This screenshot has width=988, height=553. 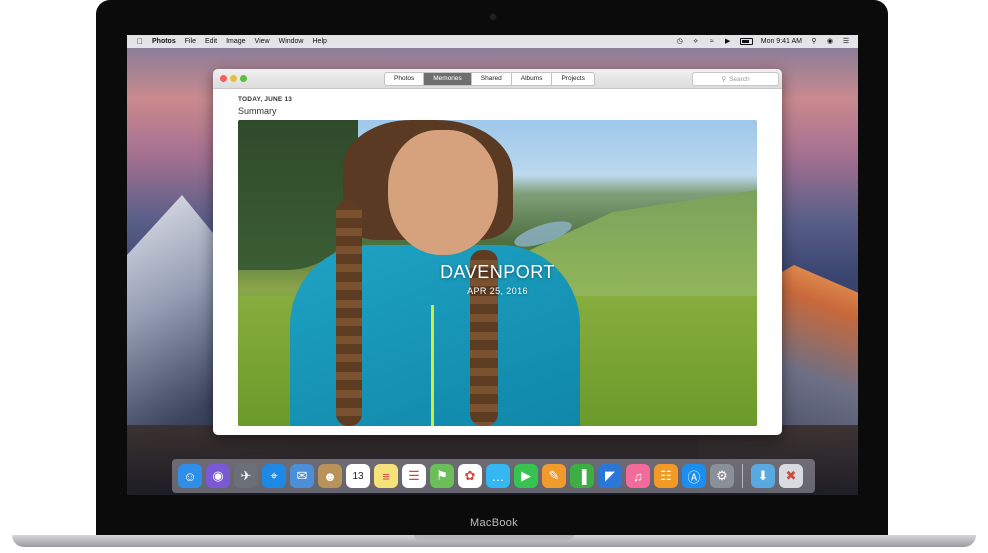 What do you see at coordinates (190, 476) in the screenshot?
I see `finder-icon: ☺` at bounding box center [190, 476].